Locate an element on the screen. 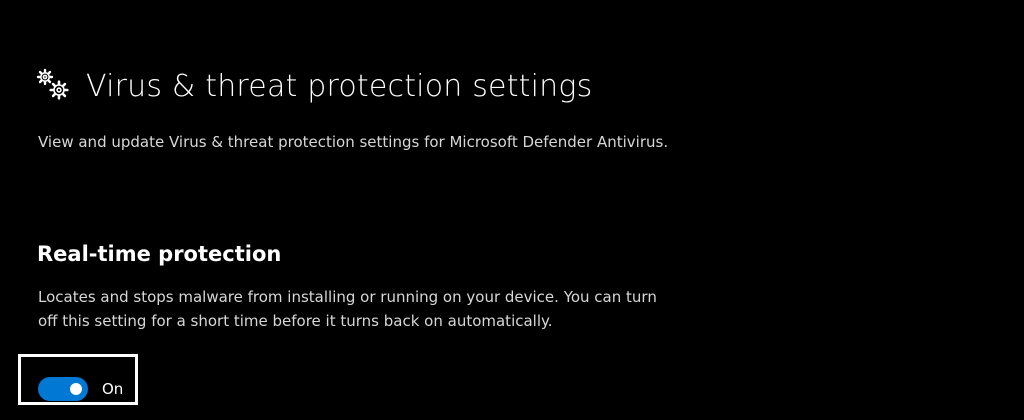 This screenshot has height=420, width=1024. page-header: Virus & threat protection settings is located at coordinates (314, 86).